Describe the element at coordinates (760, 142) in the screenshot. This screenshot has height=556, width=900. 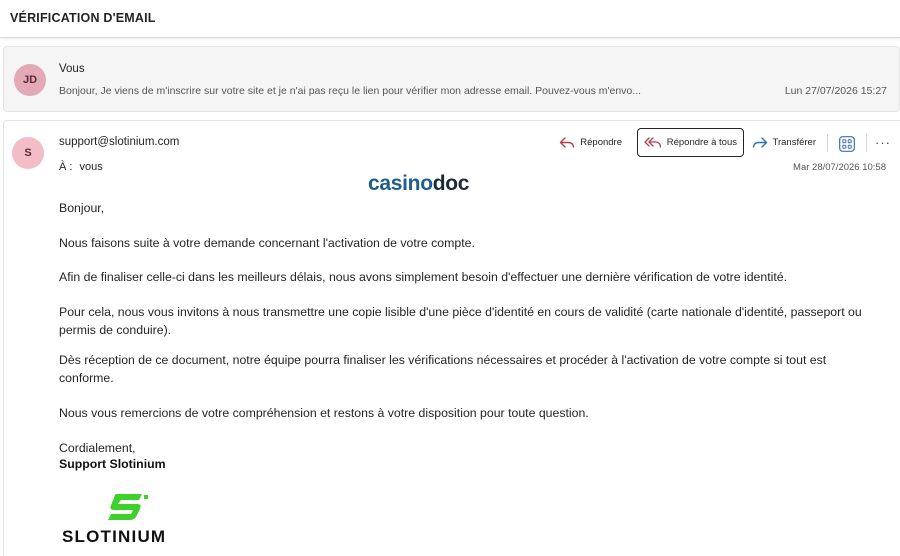
I see `forward-icon` at that location.